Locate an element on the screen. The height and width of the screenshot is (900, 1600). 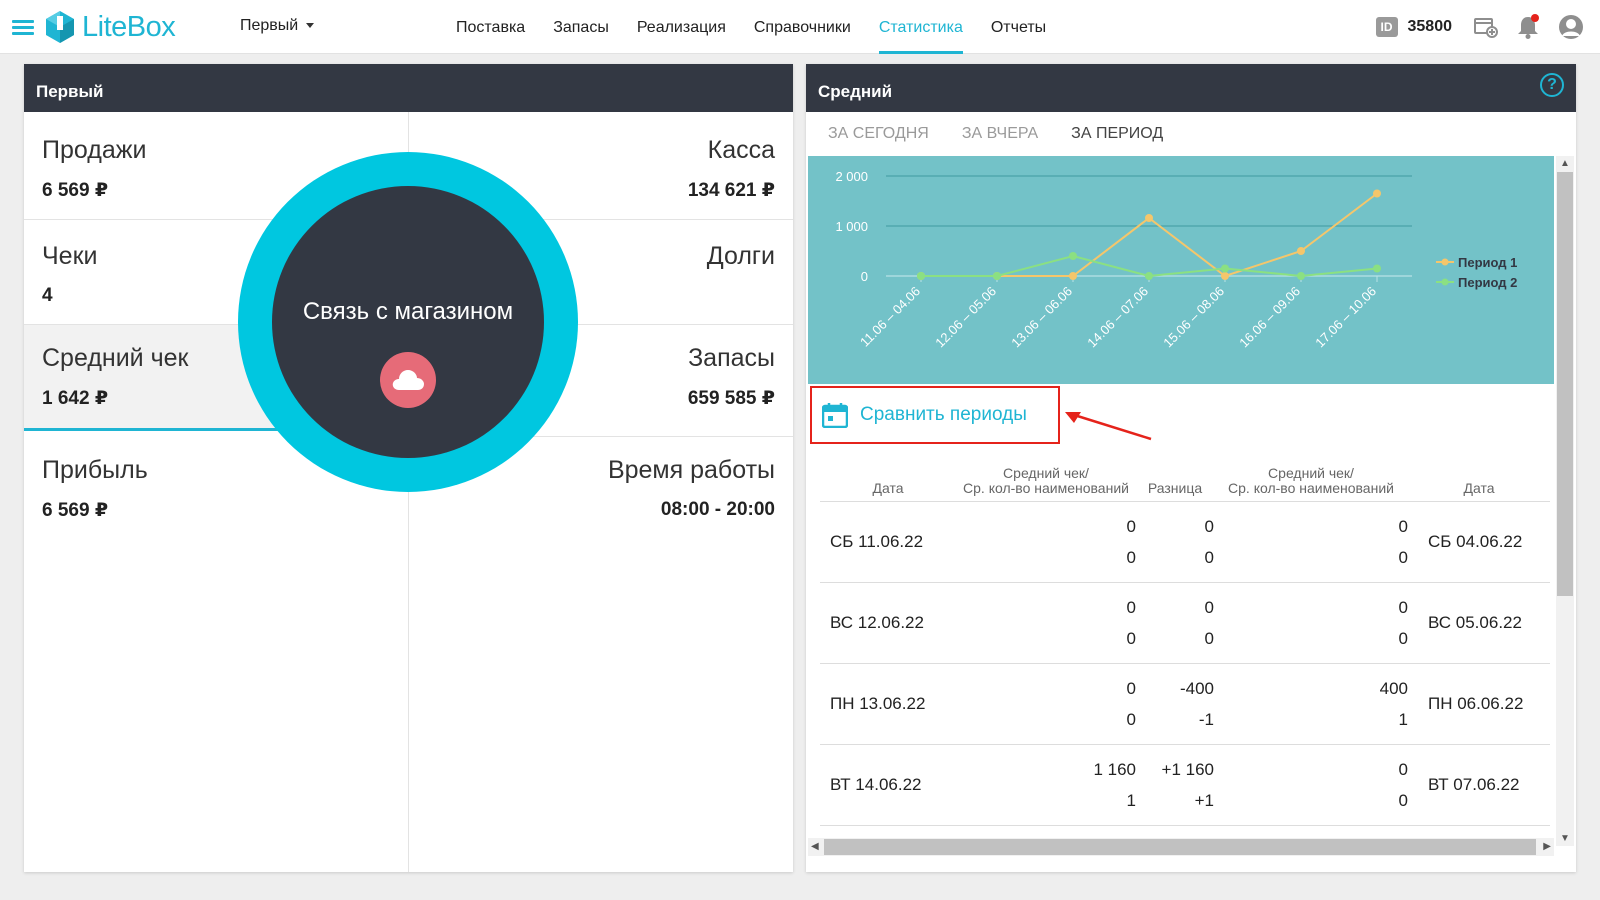
row-date-left: ВТ 14.06.22 is located at coordinates (888, 785).